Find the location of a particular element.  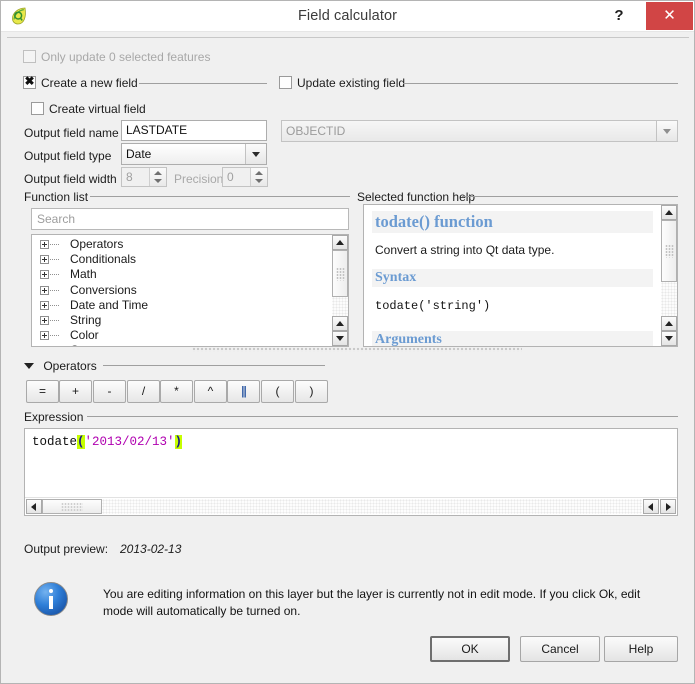

expr-token-open-paren: ( is located at coordinates (81, 442).